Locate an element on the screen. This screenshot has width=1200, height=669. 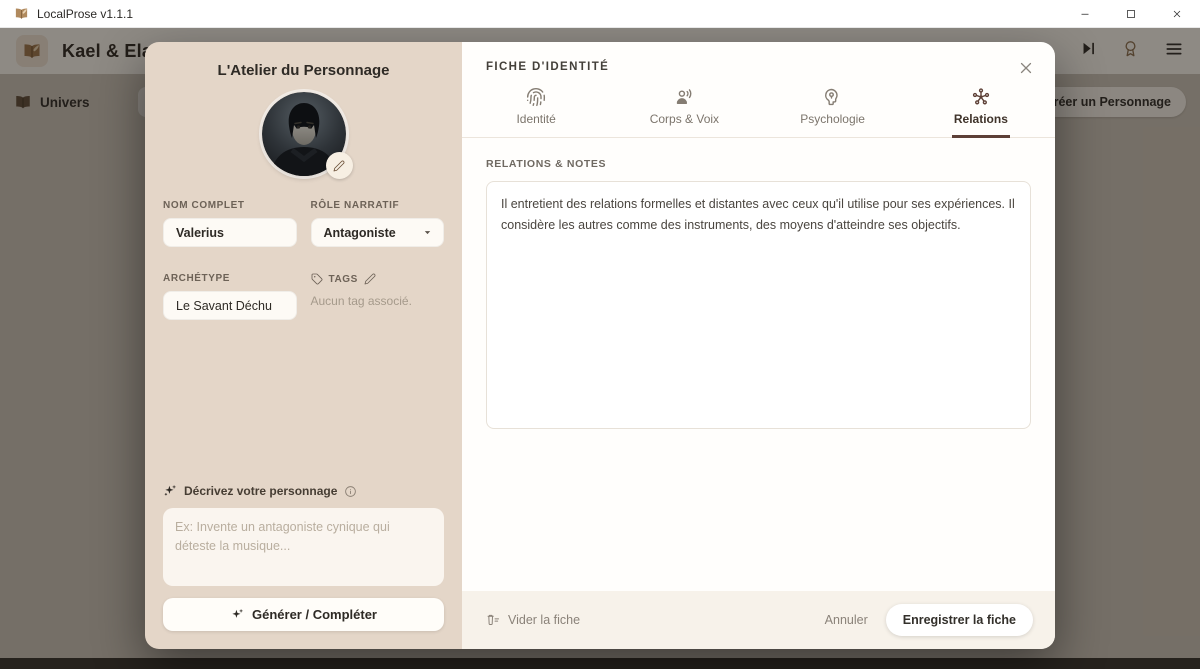
tab-relations: Relations is located at coordinates (981, 112).